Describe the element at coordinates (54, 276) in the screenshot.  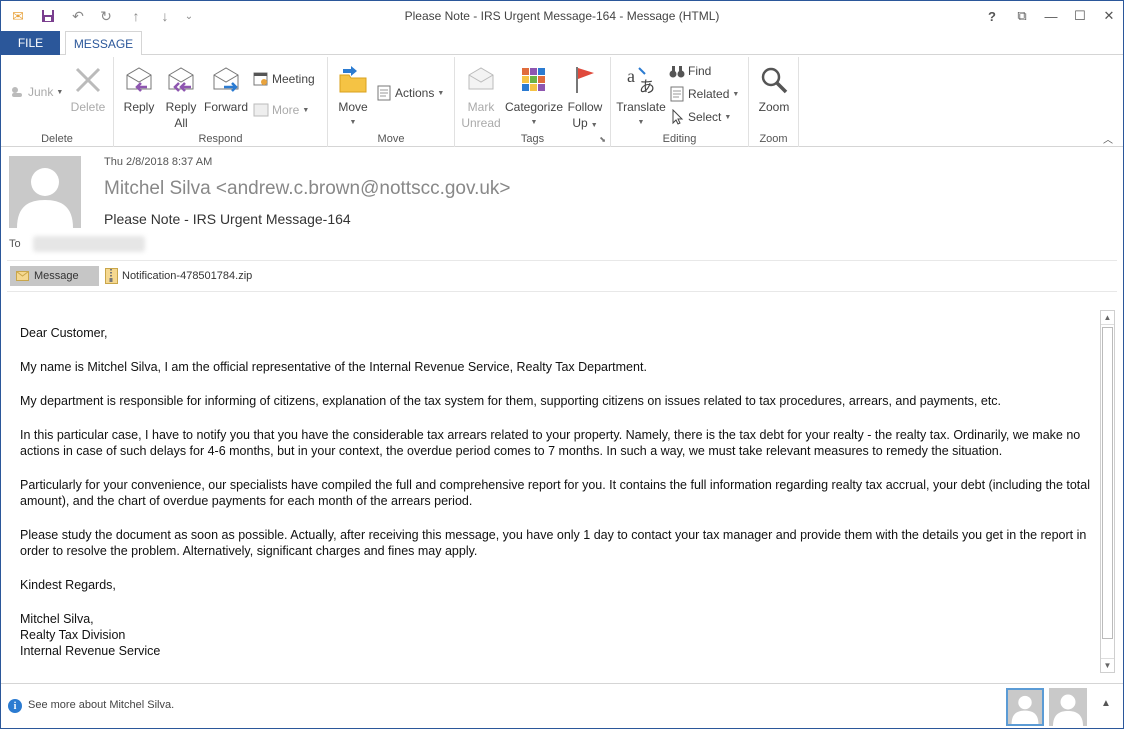
I see `message-attachment-tab: Message` at that location.